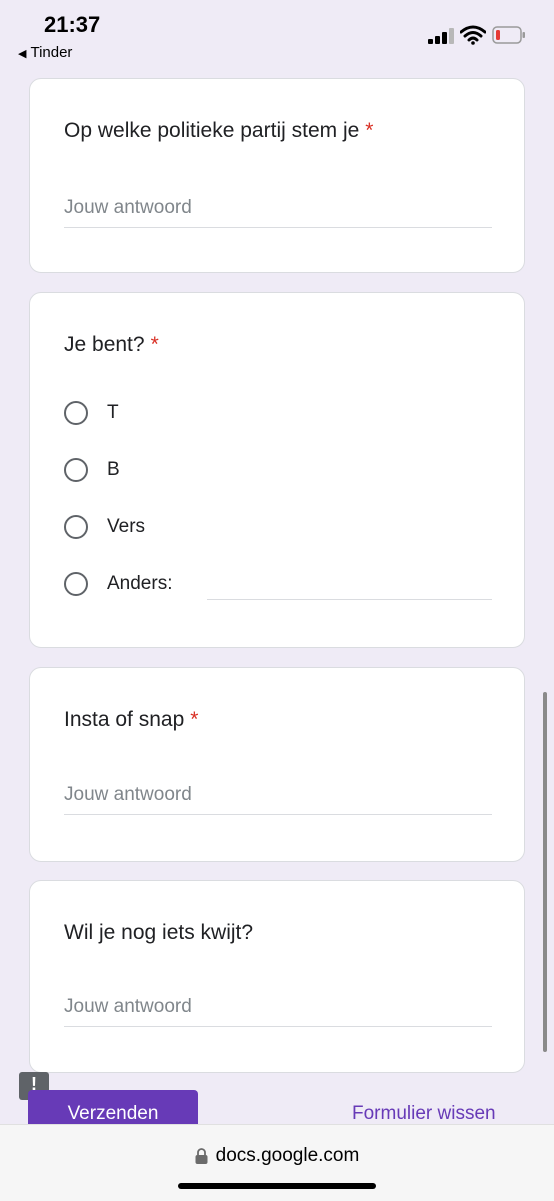 The image size is (554, 1201). I want to click on back-to-app-link: ◀ Tinder, so click(45, 52).